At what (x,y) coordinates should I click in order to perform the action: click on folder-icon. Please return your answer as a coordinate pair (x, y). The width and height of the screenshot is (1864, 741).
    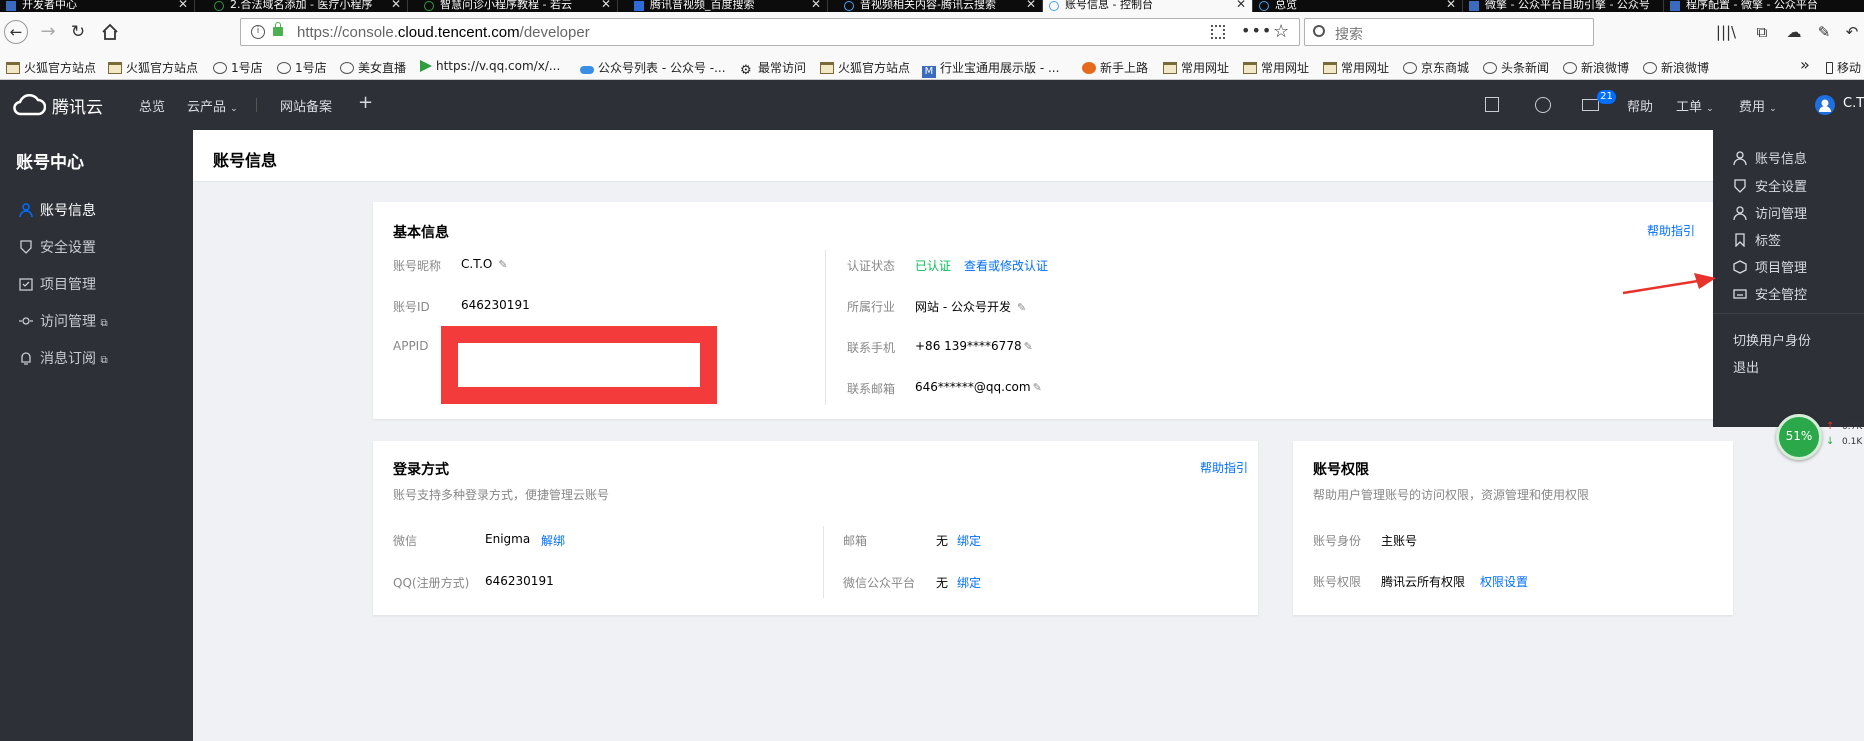
    Looking at the image, I should click on (827, 68).